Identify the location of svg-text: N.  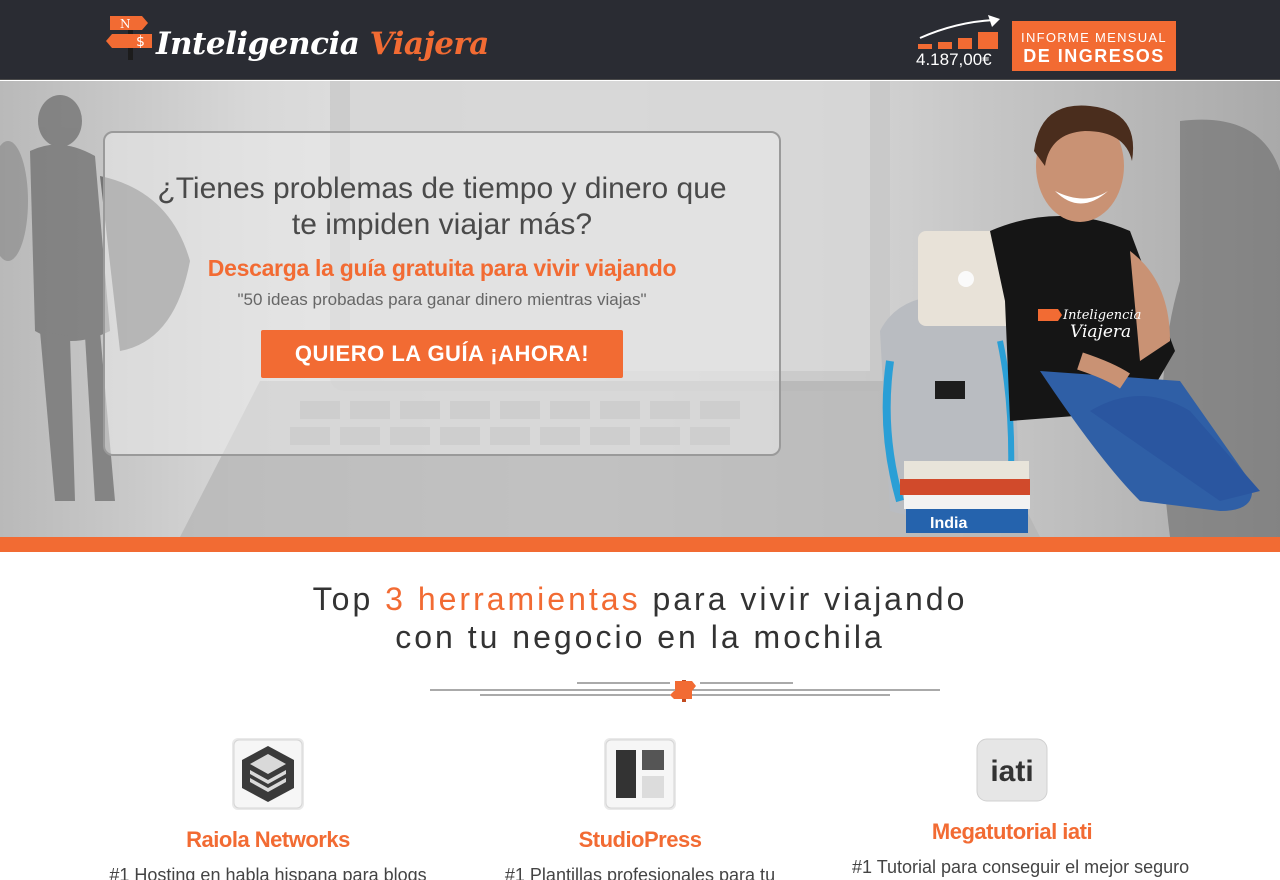
(125, 24).